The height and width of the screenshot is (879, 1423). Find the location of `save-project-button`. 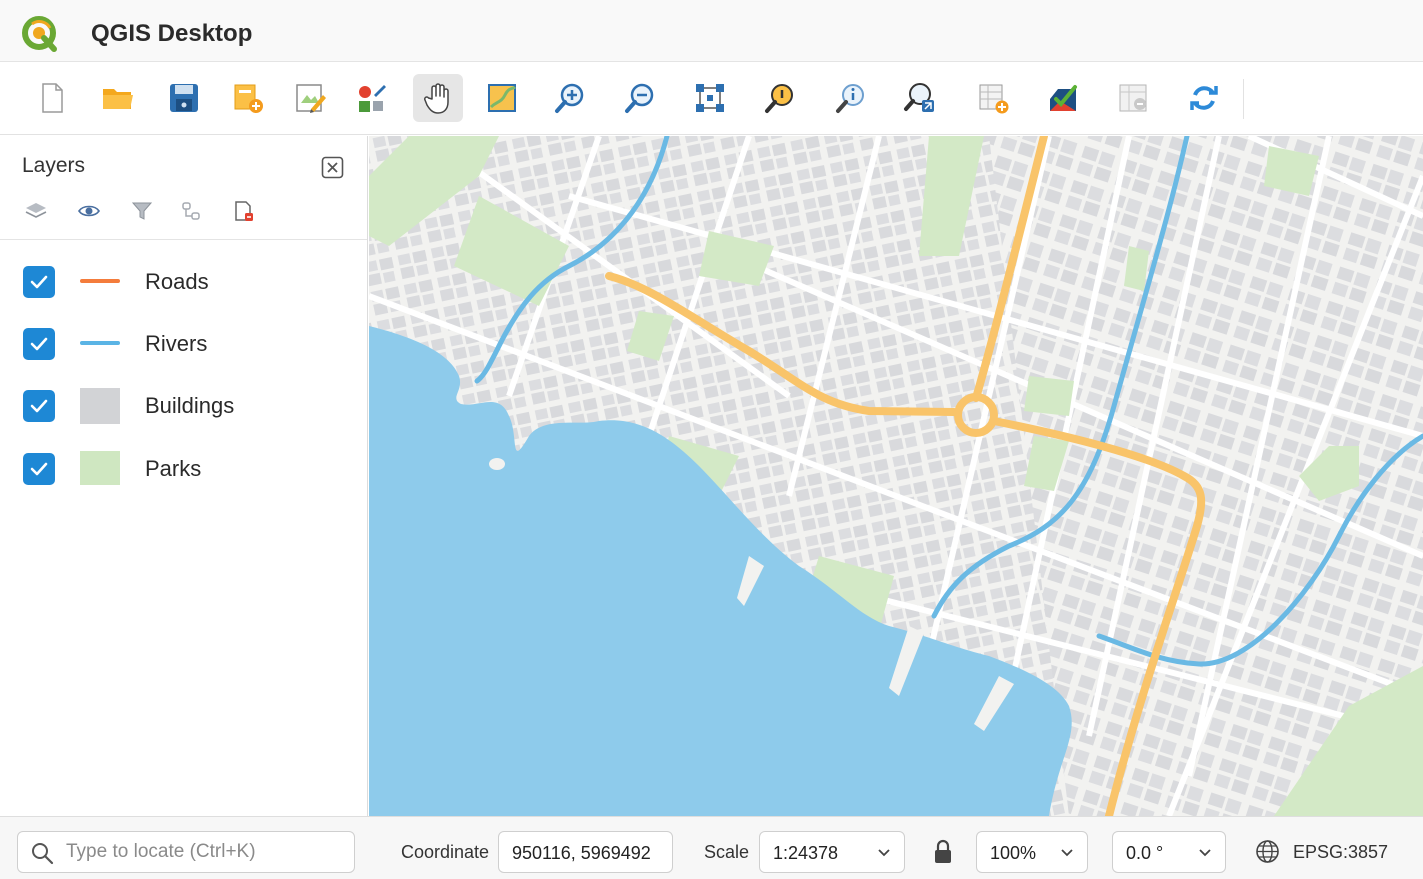

save-project-button is located at coordinates (184, 98).